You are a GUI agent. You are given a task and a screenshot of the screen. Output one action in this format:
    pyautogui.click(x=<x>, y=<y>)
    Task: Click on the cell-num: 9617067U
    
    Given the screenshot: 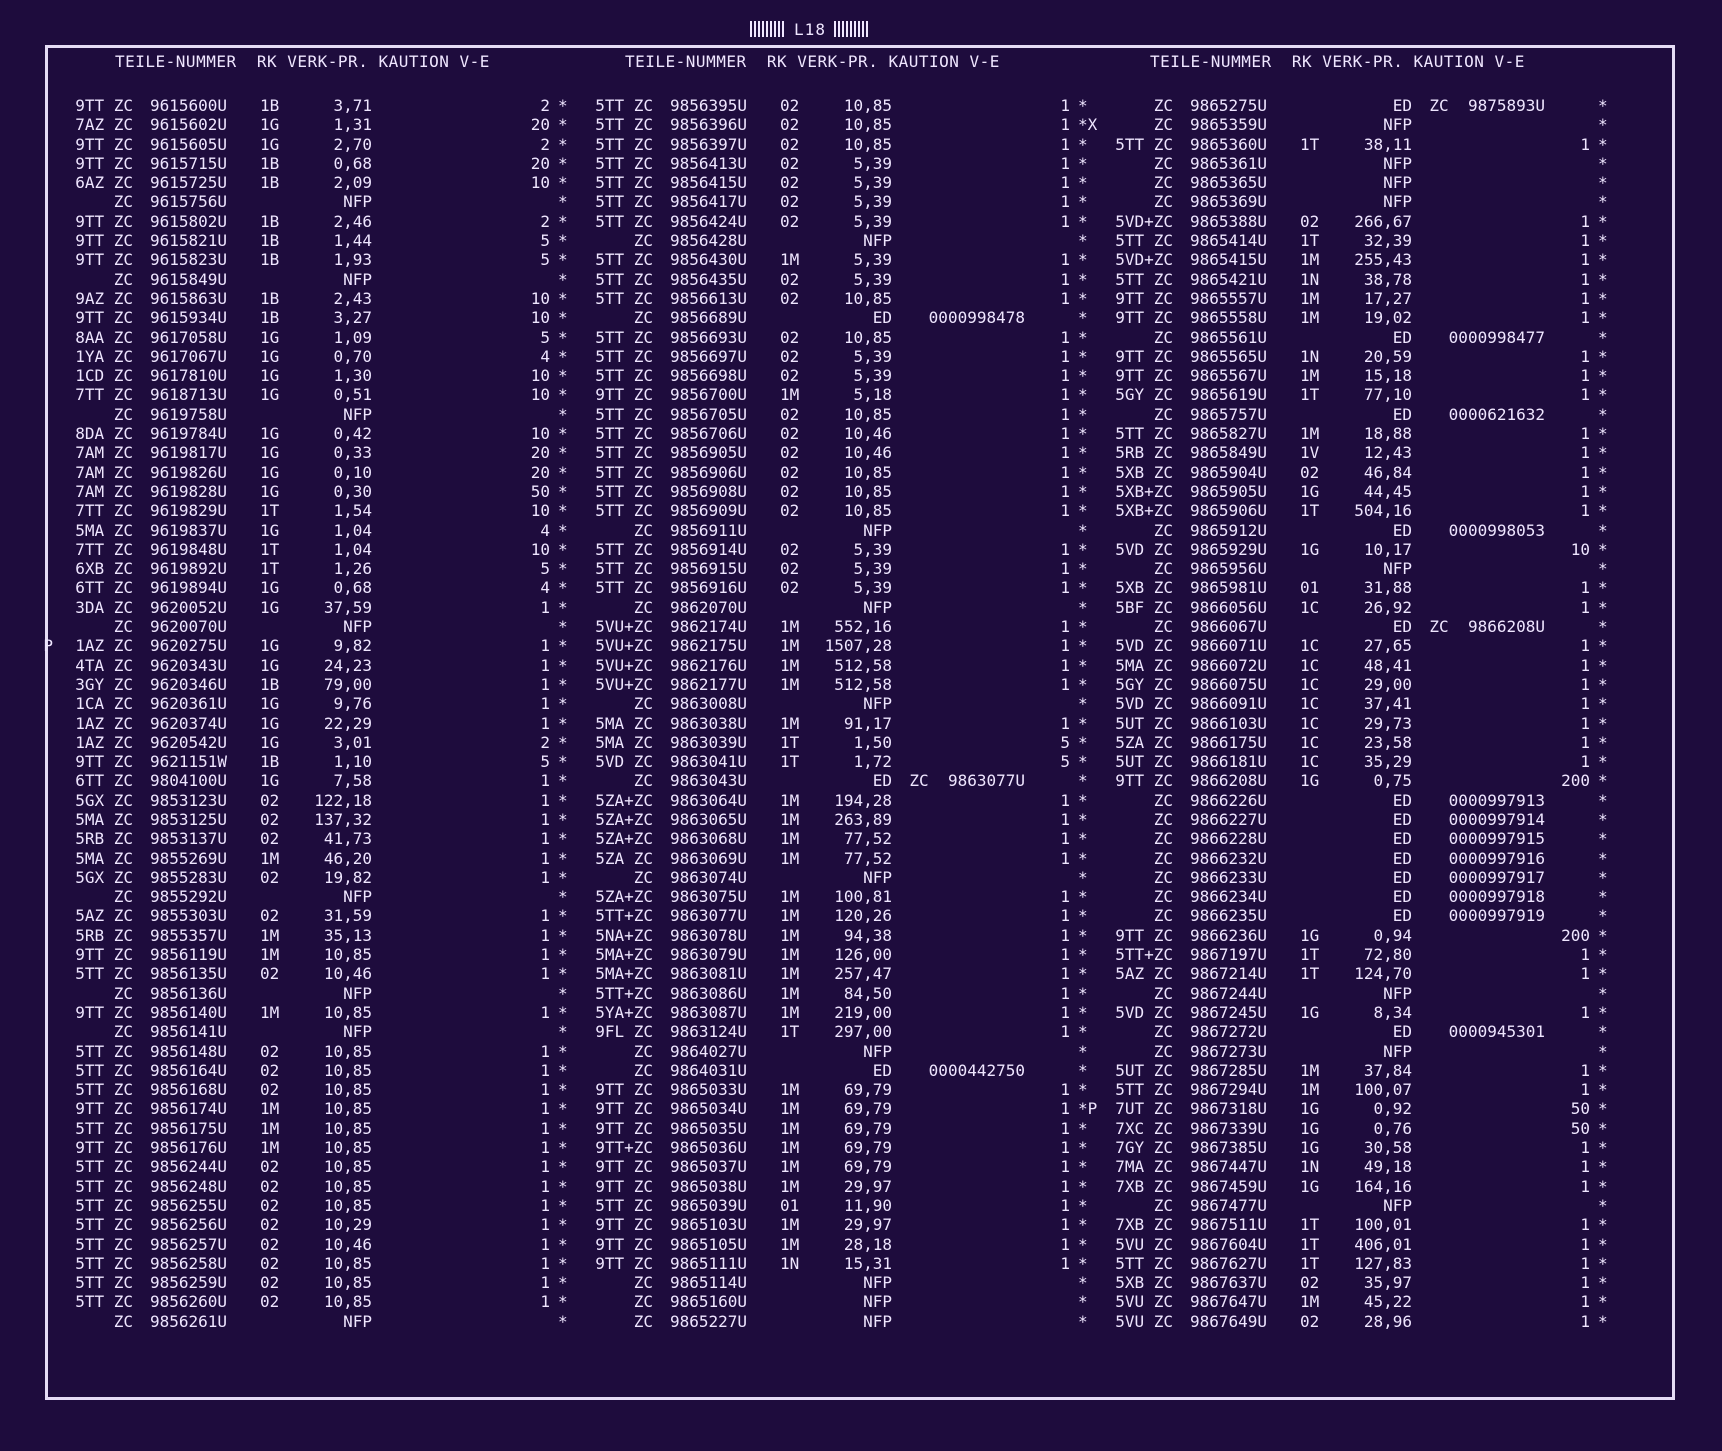 What is the action you would take?
    pyautogui.click(x=189, y=356)
    